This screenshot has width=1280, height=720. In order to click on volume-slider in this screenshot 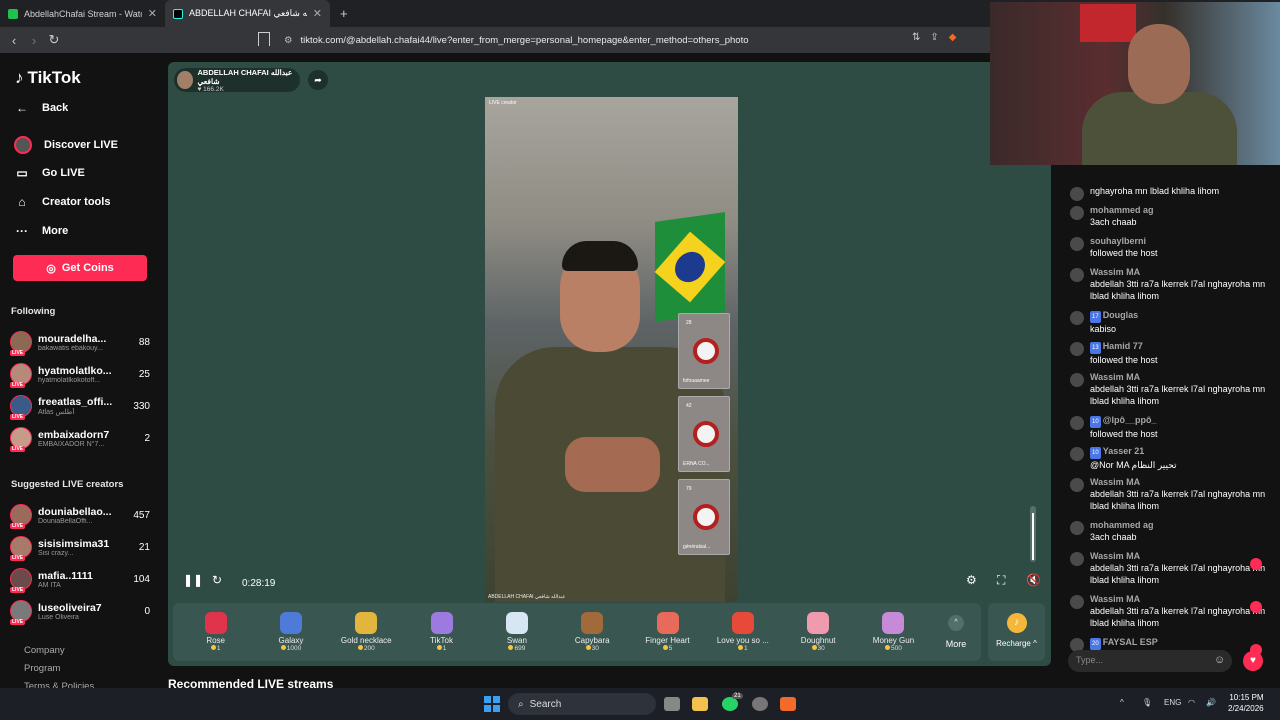, I will do `click(1033, 534)`.